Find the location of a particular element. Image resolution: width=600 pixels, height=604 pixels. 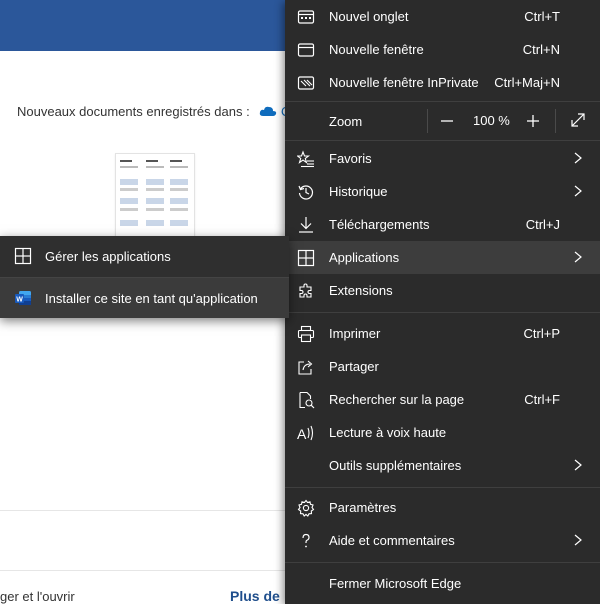

shortcut-text: Ctrl+N is located at coordinates (541, 49).